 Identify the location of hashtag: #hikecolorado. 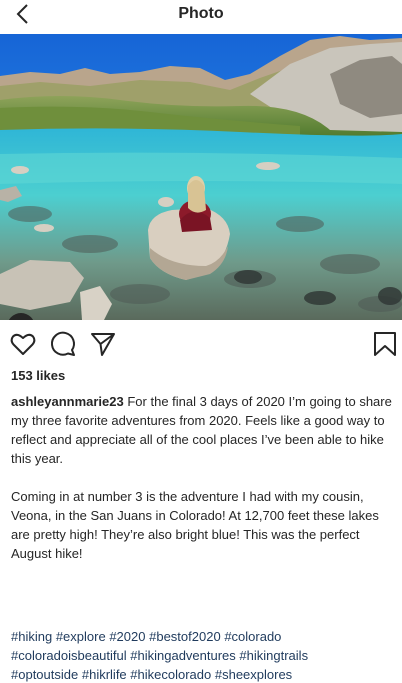
(170, 674).